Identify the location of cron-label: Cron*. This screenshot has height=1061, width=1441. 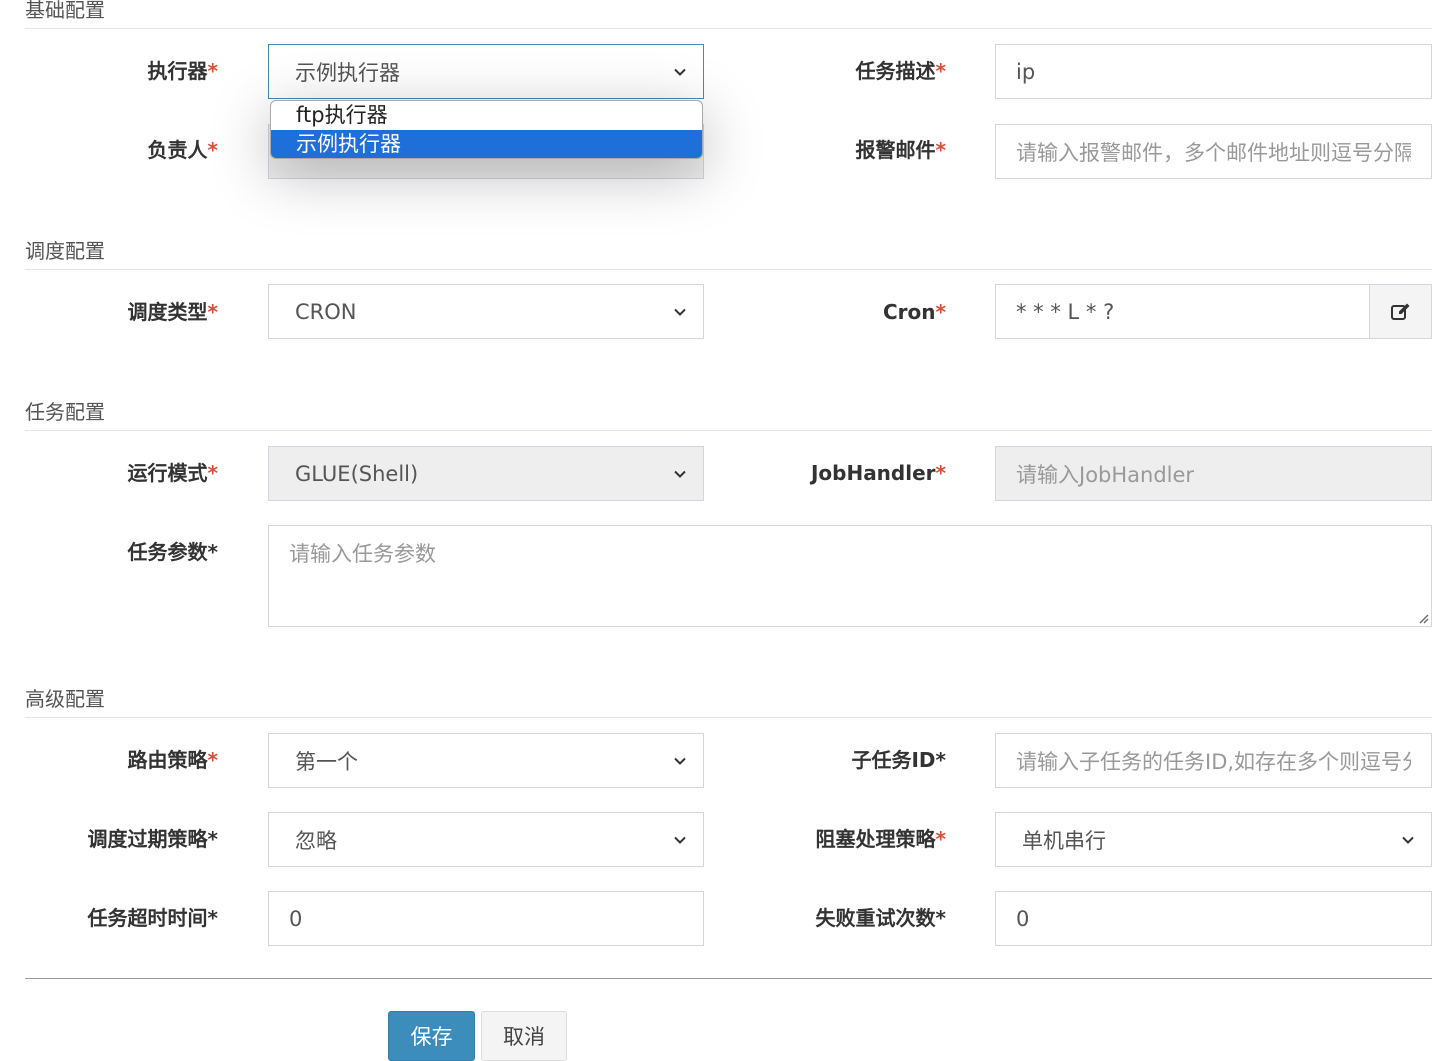
(914, 312).